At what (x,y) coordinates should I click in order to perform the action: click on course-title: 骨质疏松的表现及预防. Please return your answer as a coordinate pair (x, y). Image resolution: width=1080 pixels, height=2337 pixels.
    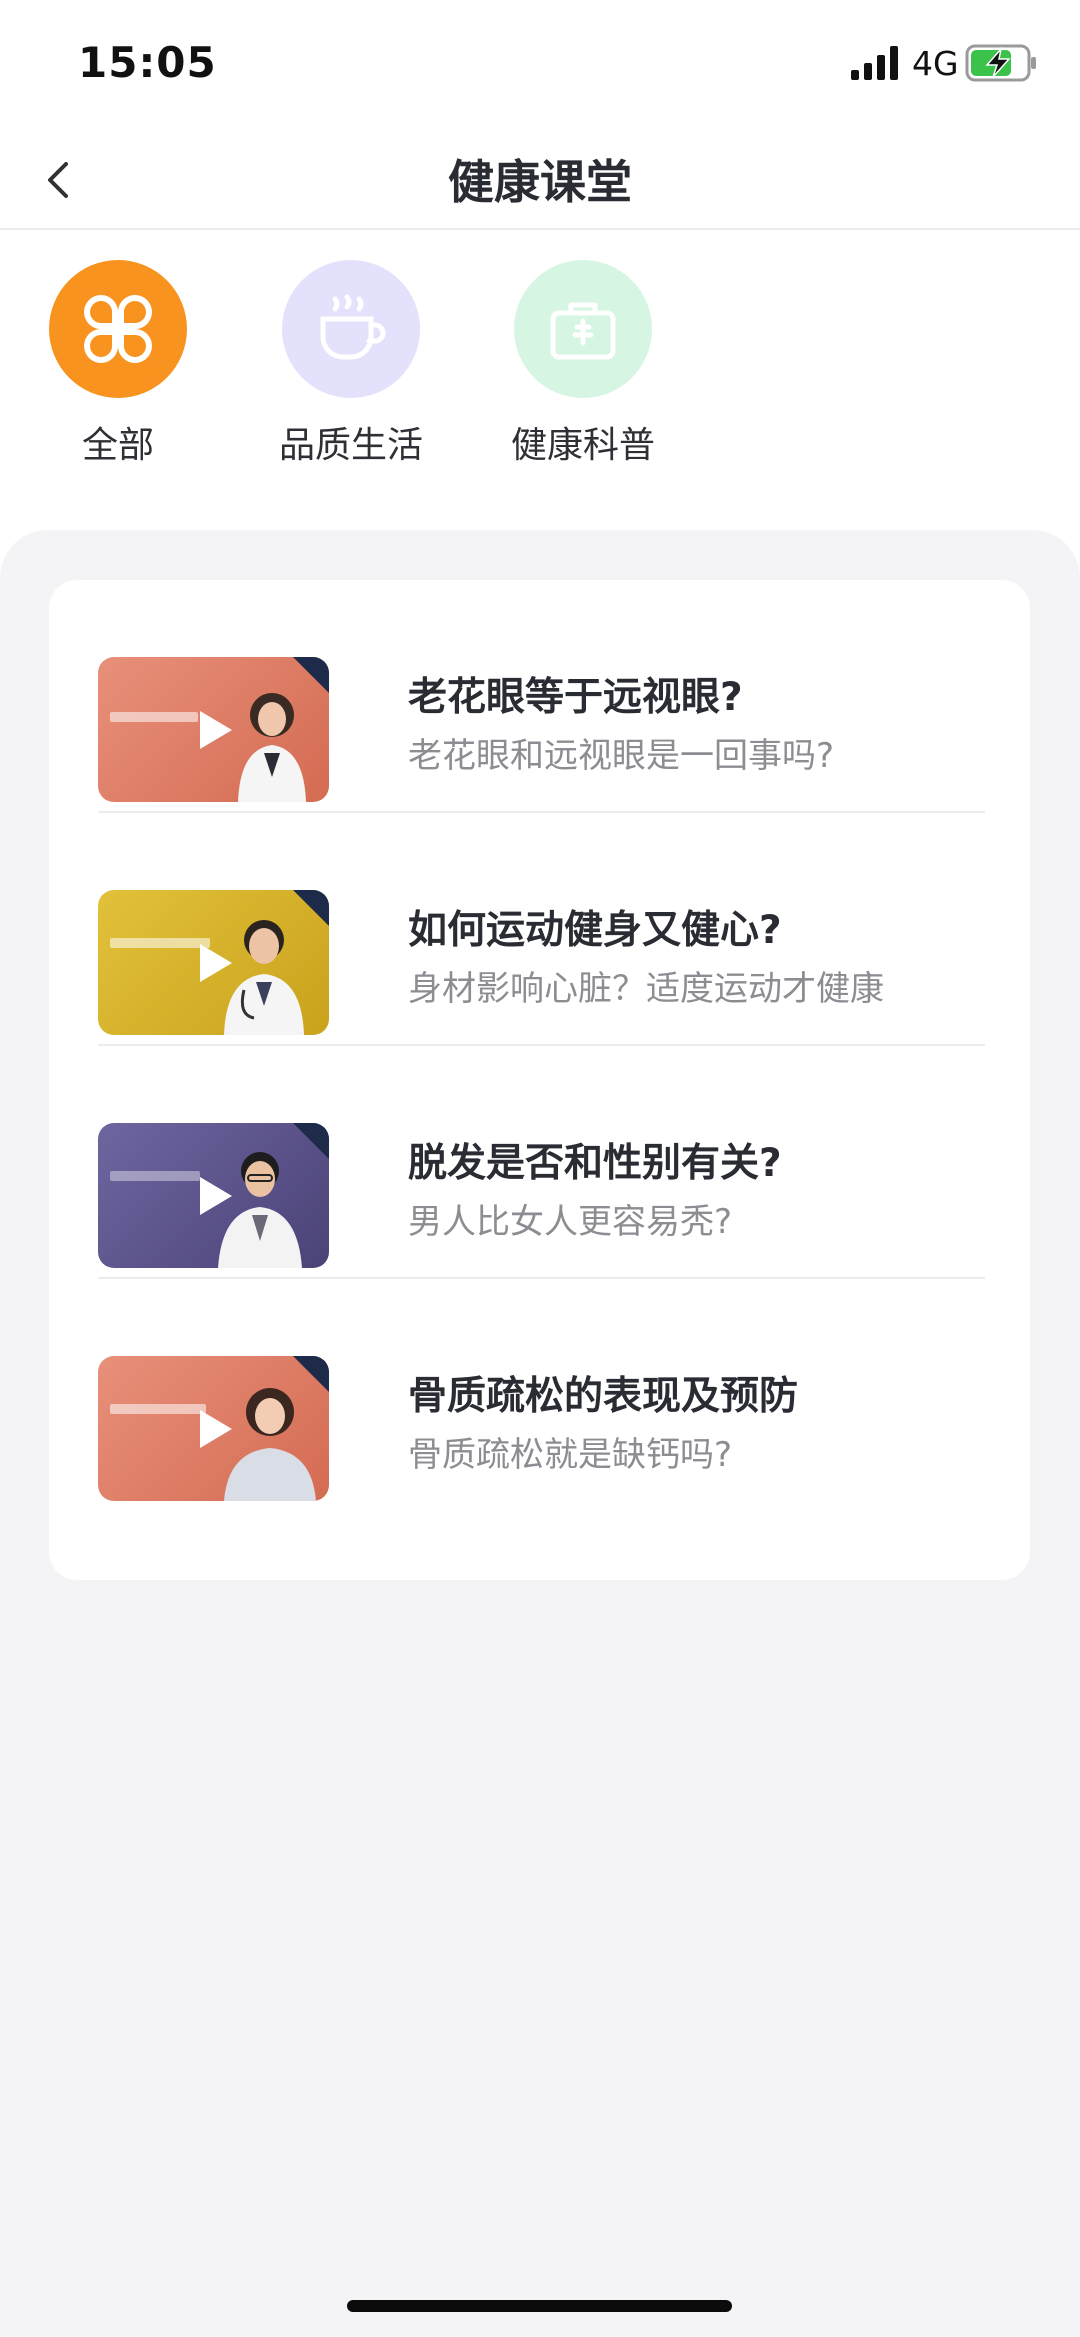
    Looking at the image, I should click on (603, 1396).